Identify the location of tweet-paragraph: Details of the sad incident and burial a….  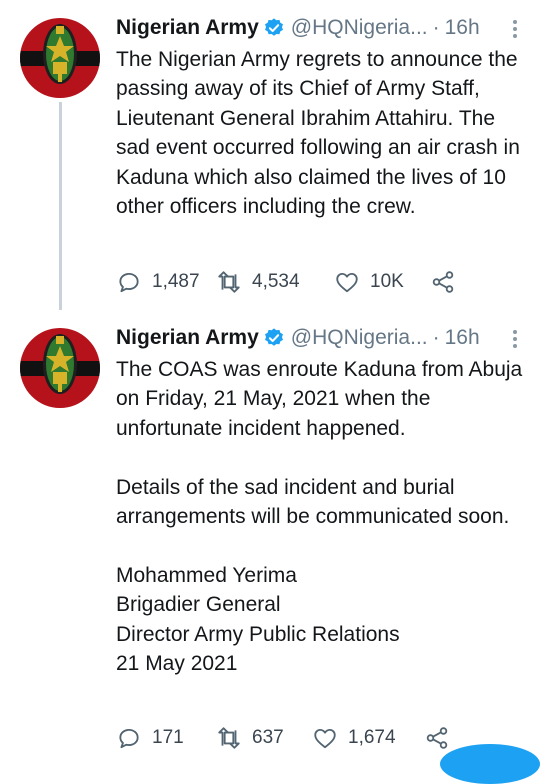
(313, 502).